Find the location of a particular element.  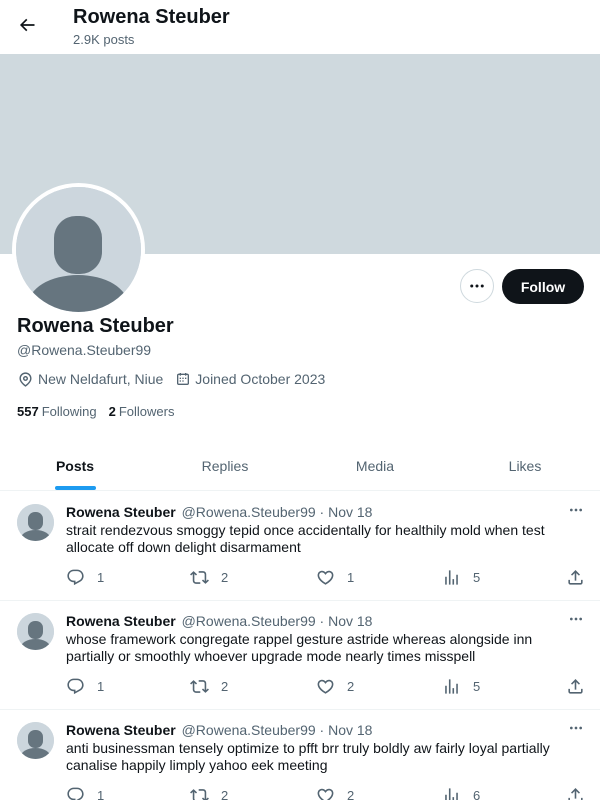

tab-media-label: Media is located at coordinates (375, 466).